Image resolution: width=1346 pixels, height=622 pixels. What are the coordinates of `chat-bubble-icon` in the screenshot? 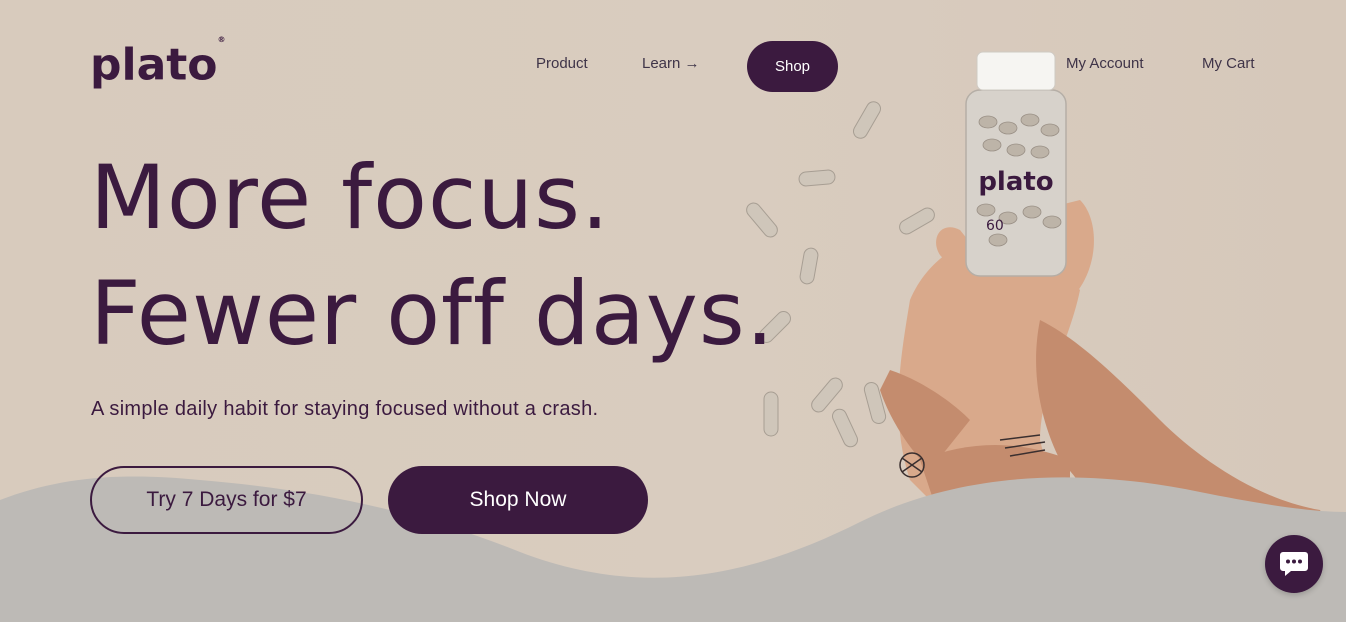 It's located at (1294, 564).